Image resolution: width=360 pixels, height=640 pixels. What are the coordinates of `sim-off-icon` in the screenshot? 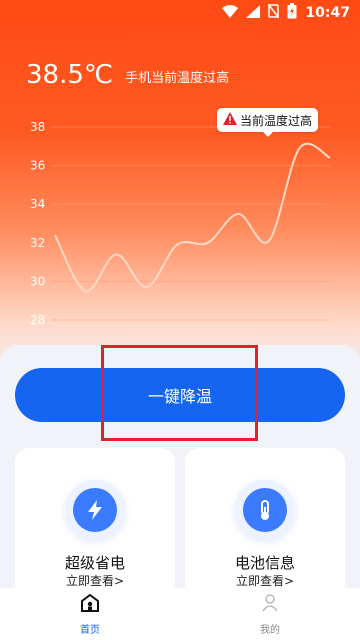 It's located at (274, 12).